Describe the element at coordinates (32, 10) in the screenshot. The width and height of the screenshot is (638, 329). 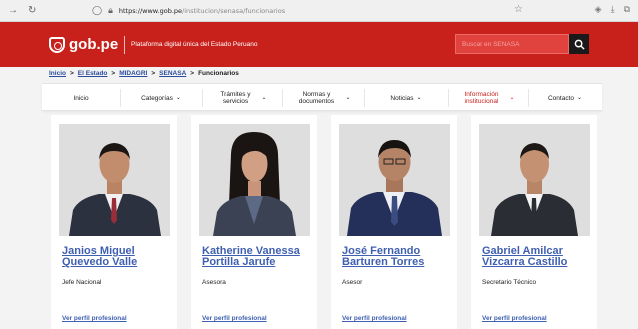
I see `reload-icon: ↻` at that location.